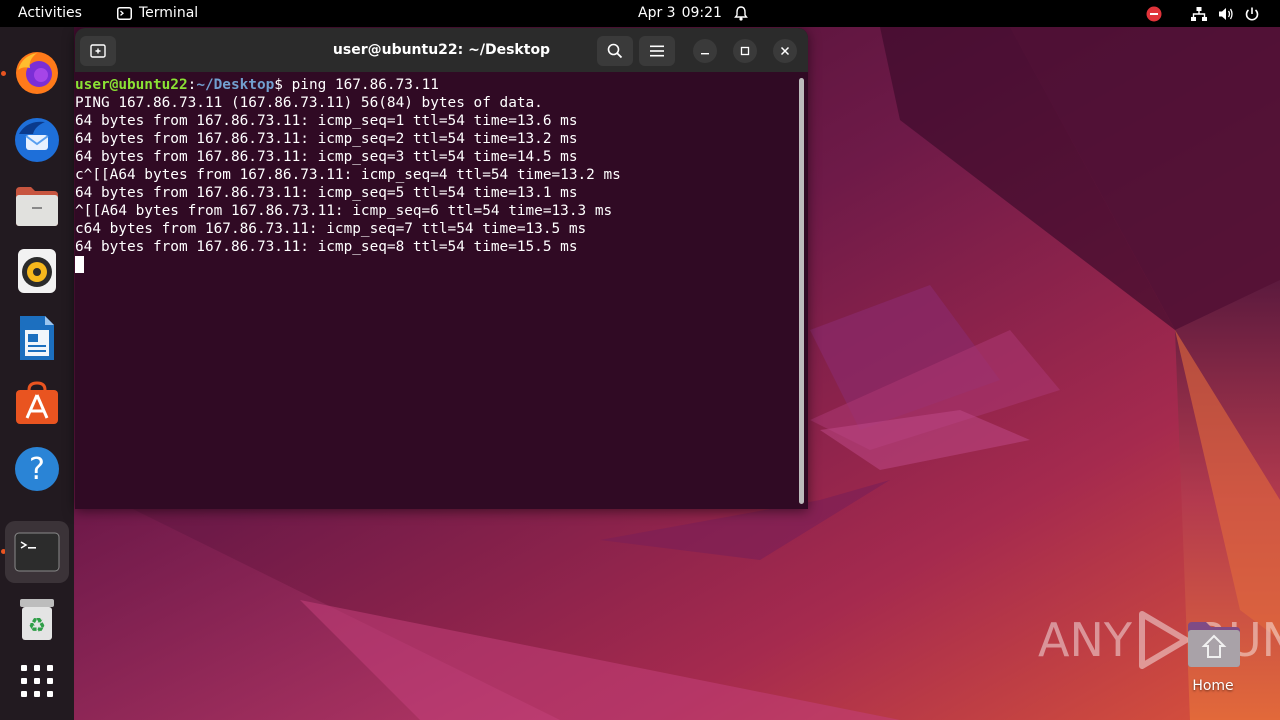 Image resolution: width=1280 pixels, height=720 pixels. I want to click on do-not-disturb-icon, so click(1154, 13).